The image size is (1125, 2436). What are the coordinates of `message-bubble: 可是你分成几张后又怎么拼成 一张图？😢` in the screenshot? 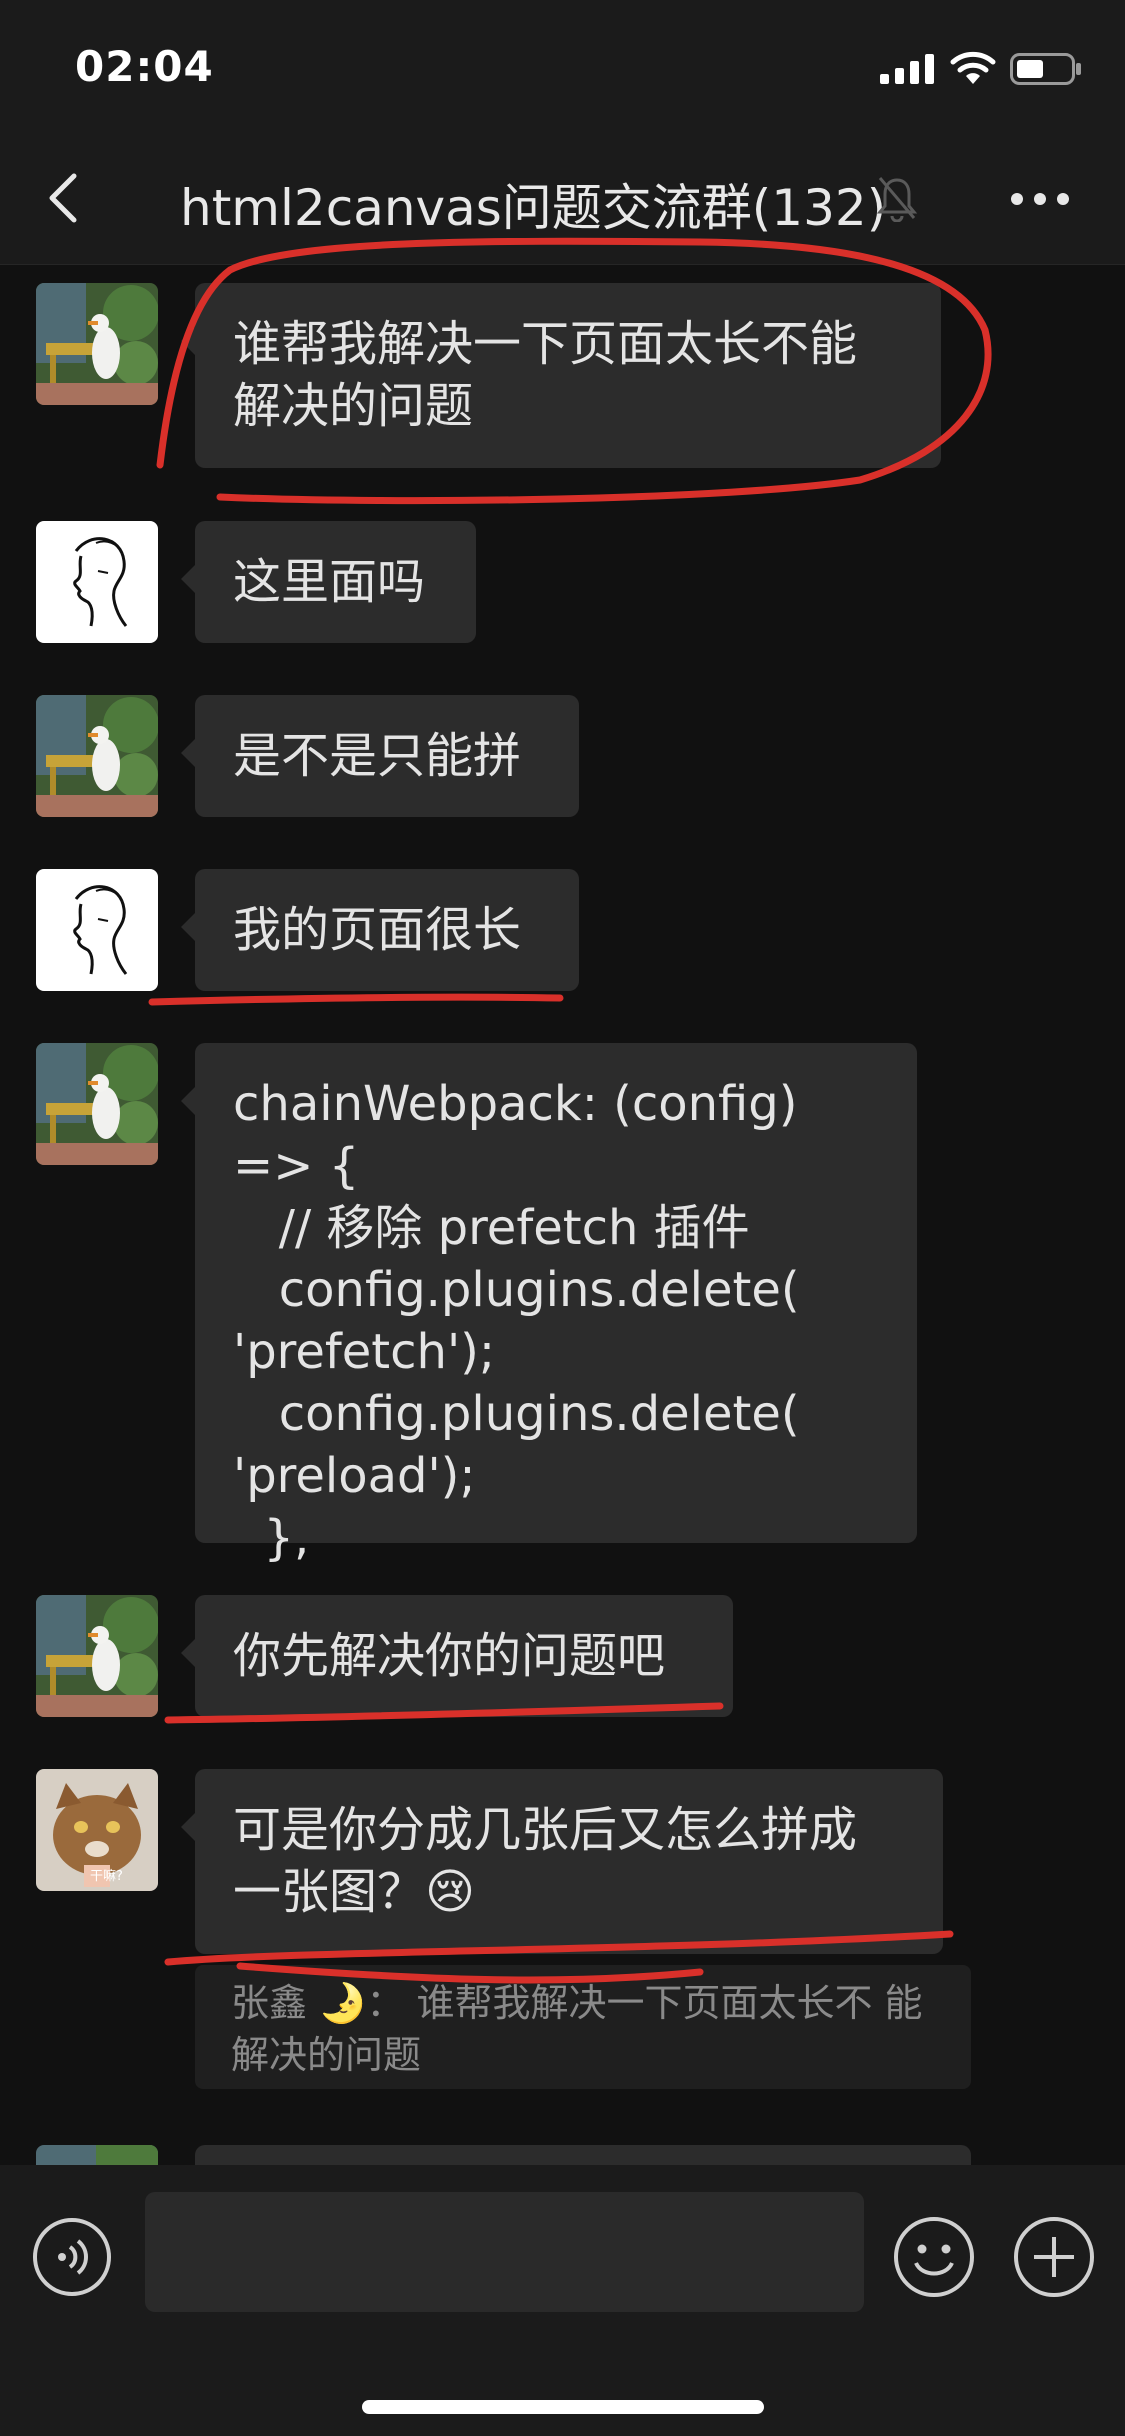 It's located at (562, 1861).